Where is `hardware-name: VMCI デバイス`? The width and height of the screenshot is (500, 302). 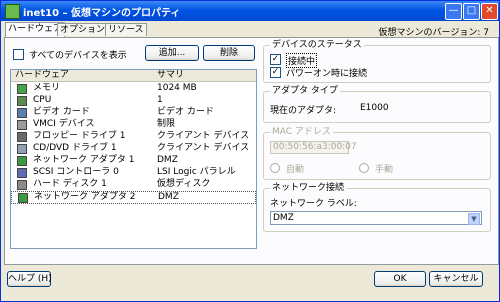 hardware-name: VMCI デバイス is located at coordinates (64, 124).